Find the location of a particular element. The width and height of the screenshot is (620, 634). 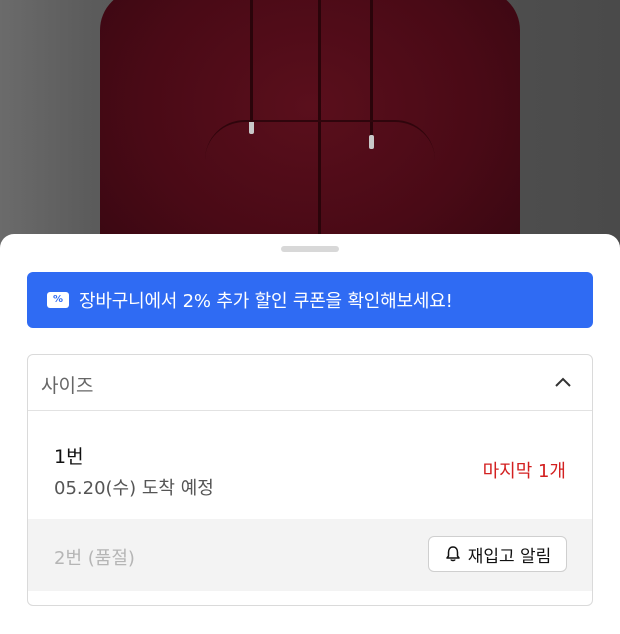

coupon-banner-text: 장바구니에서 2% 추가 할인 쿠폰을 확인해보세요! is located at coordinates (266, 301).